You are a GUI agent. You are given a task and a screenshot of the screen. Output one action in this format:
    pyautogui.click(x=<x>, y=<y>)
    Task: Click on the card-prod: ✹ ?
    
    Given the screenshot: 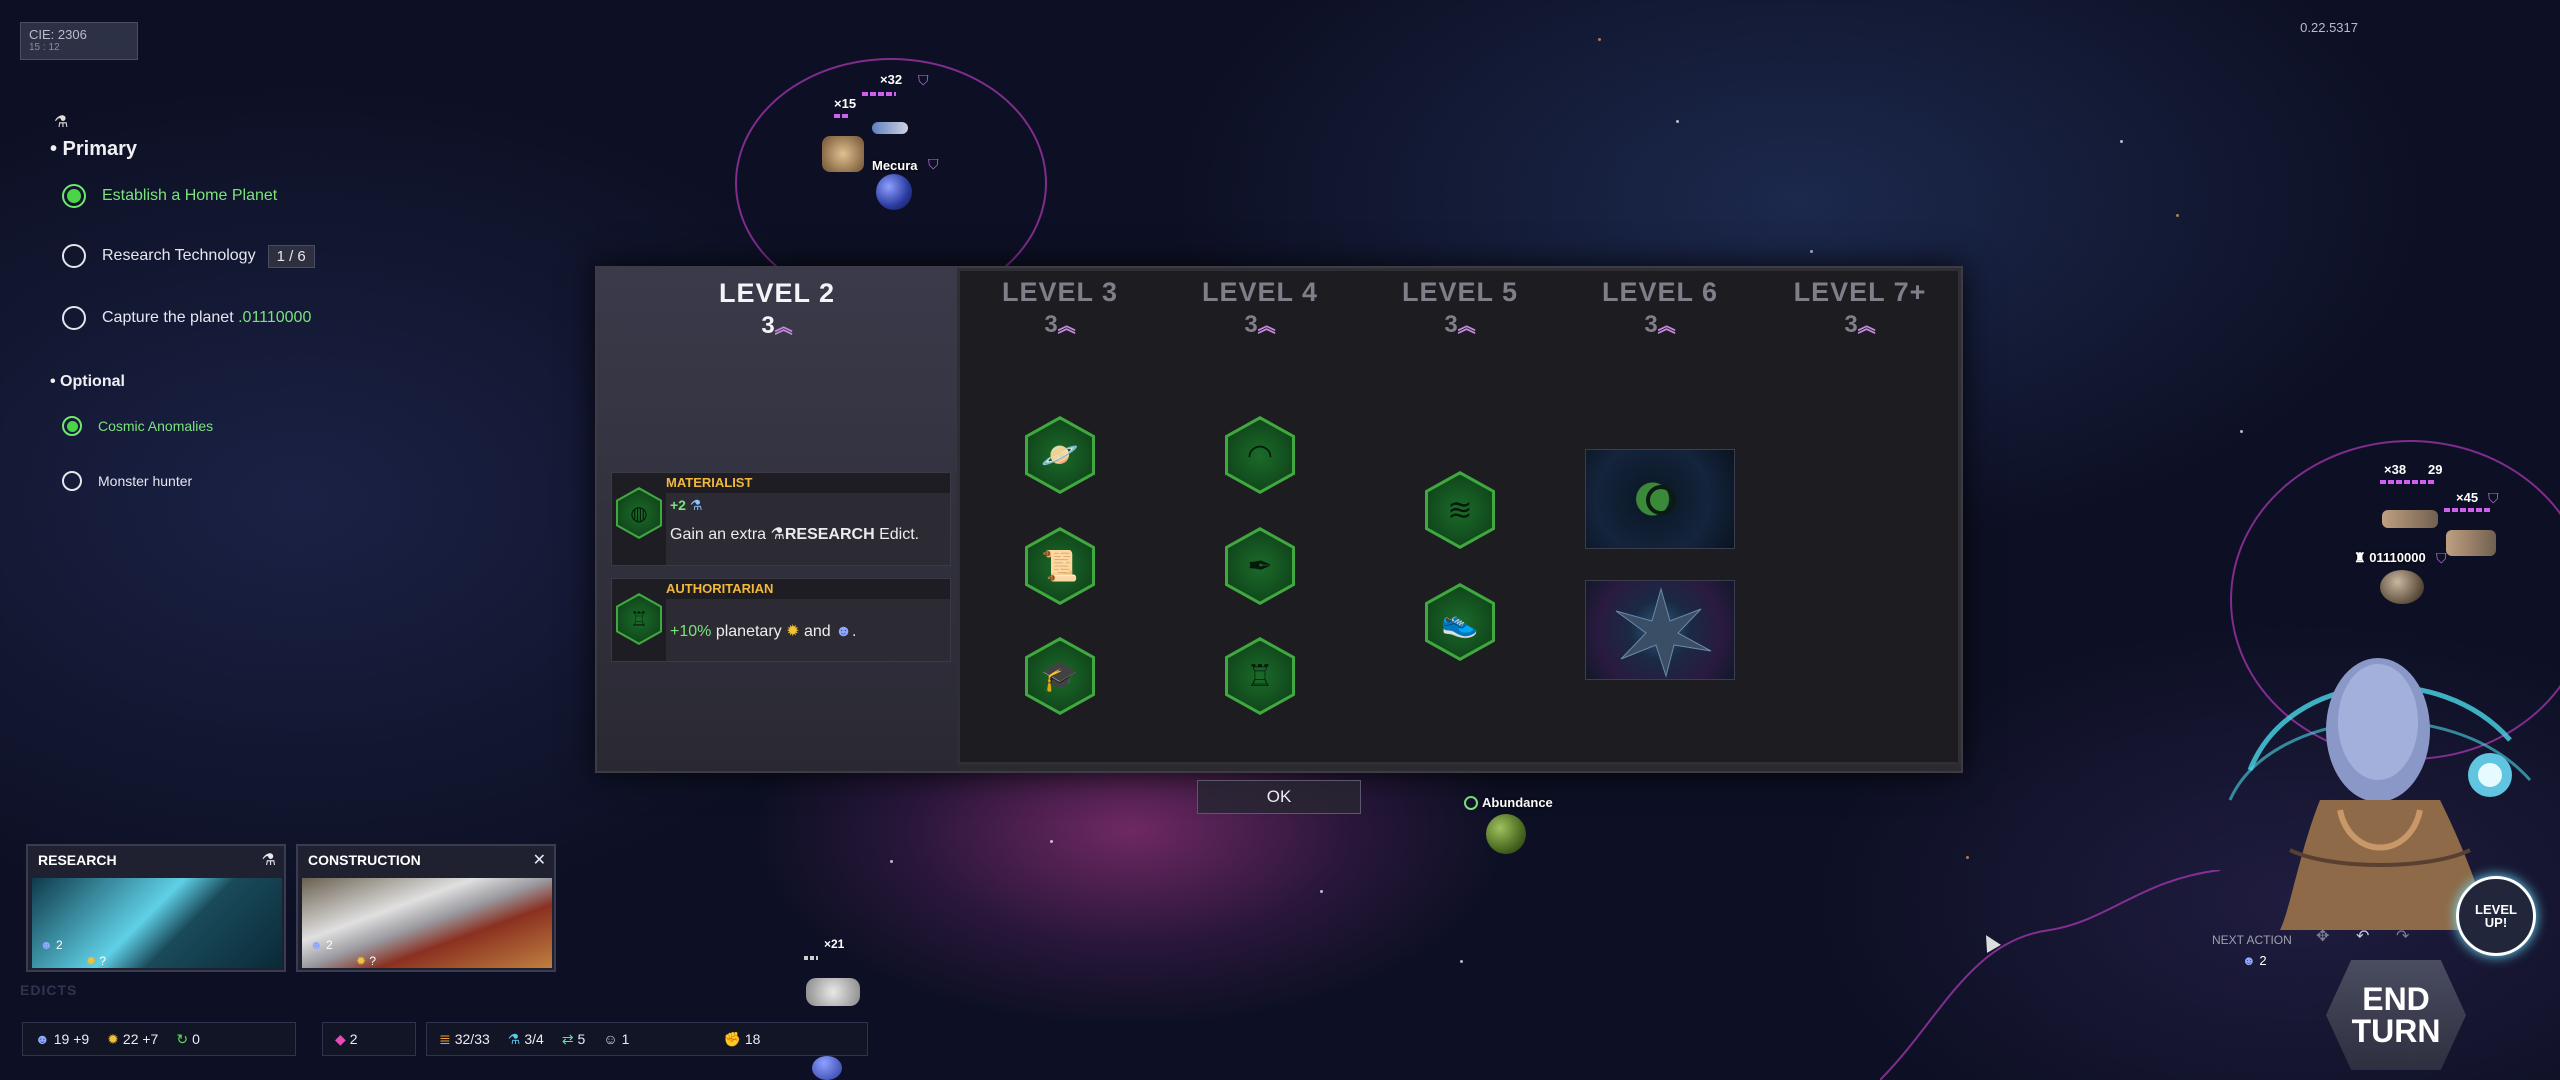 What is the action you would take?
    pyautogui.click(x=366, y=961)
    